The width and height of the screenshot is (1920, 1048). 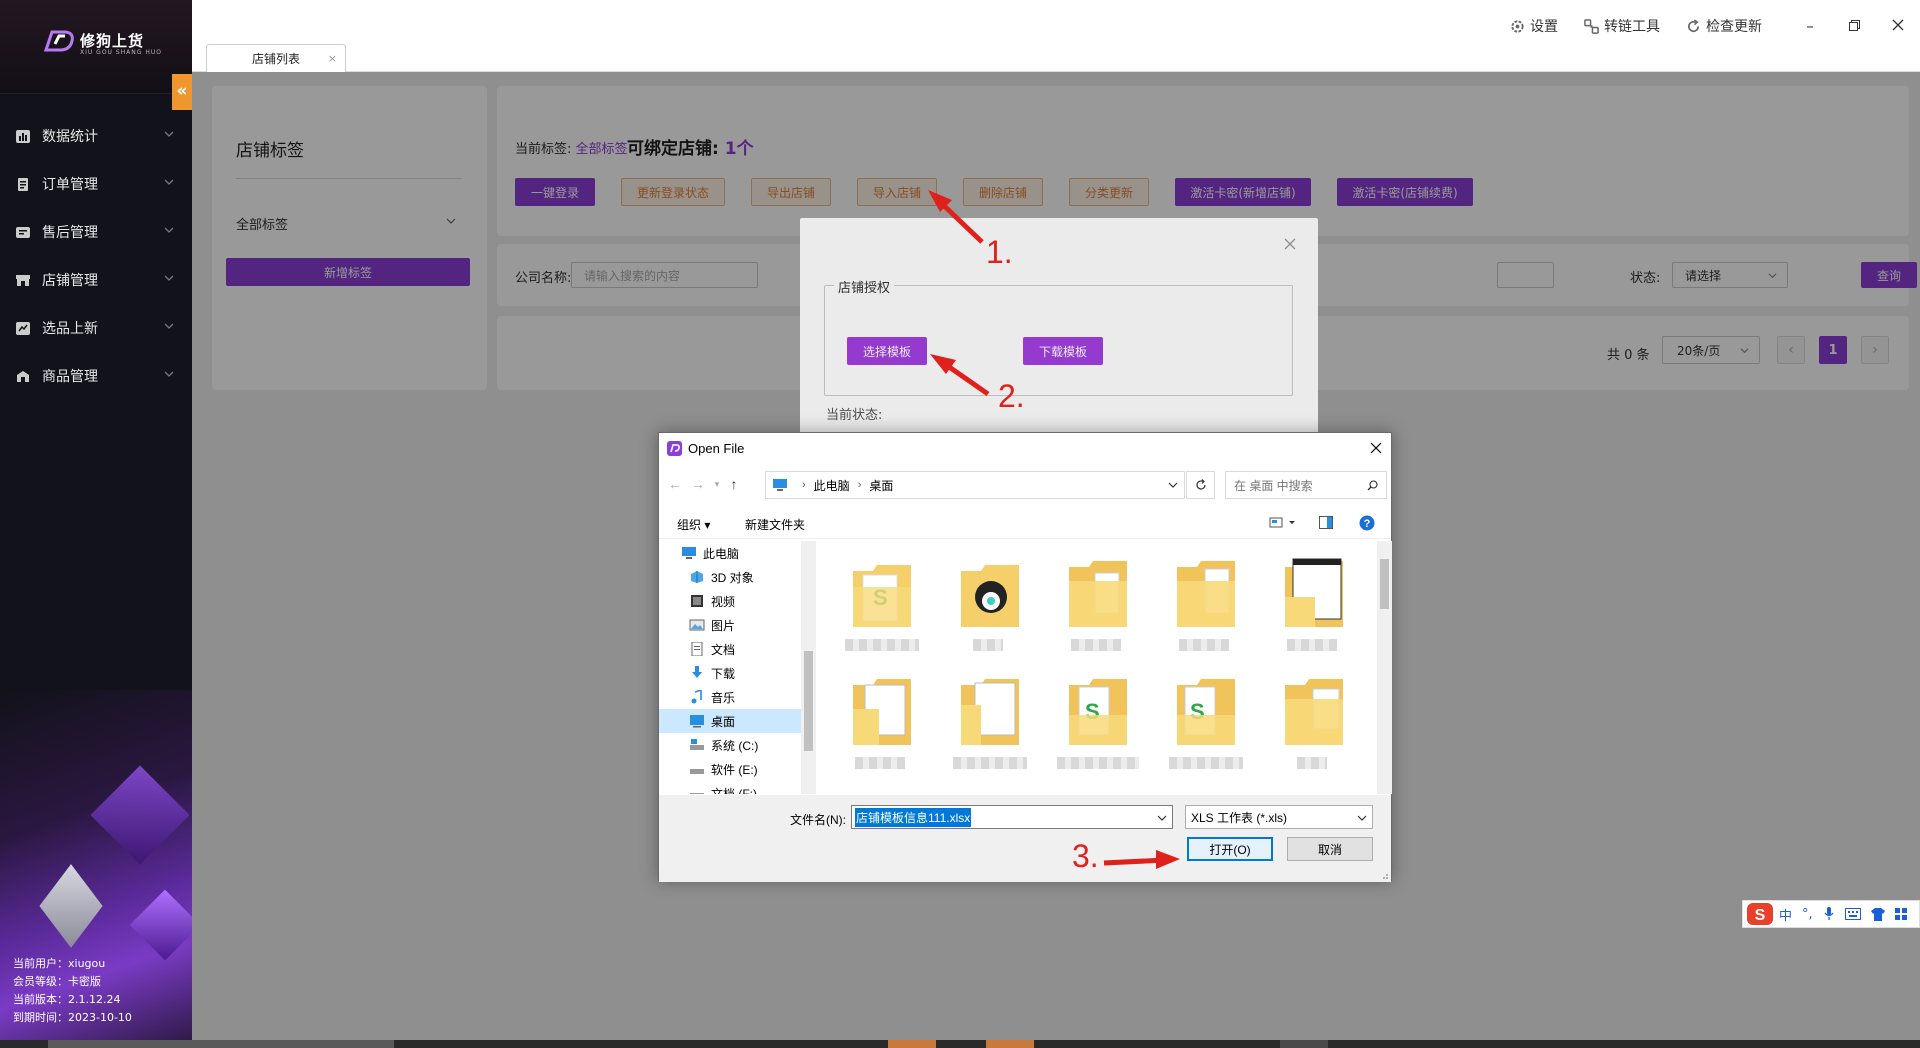 I want to click on filetype-select: XLS 工作表 (*.xls), so click(x=1279, y=817).